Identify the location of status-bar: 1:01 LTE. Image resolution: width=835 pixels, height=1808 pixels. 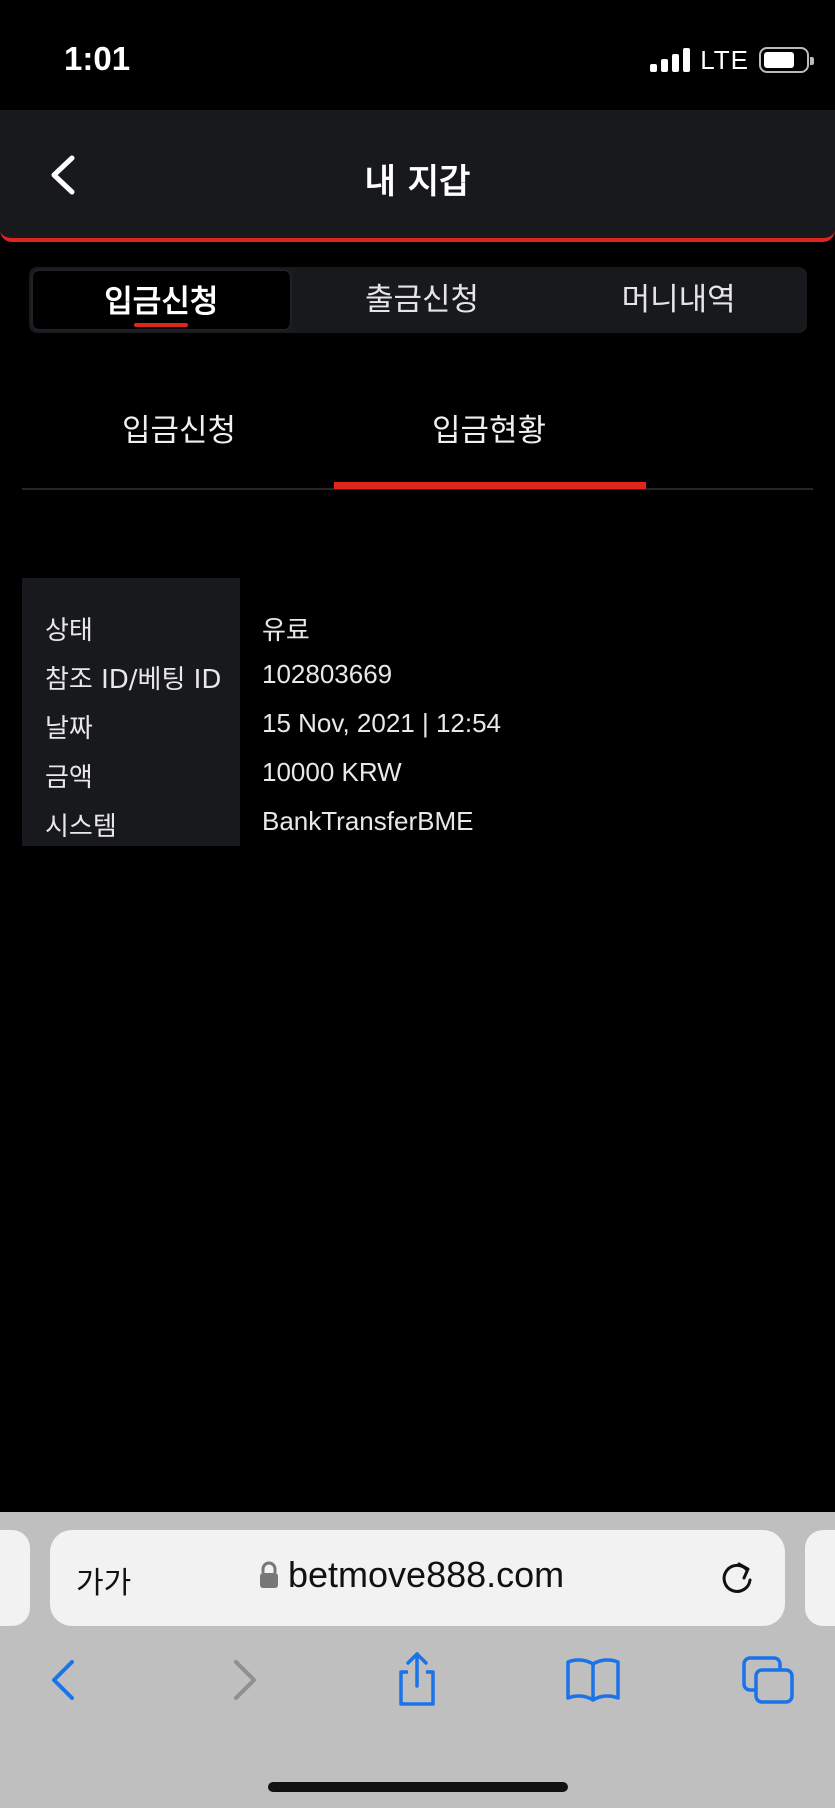
(417, 55).